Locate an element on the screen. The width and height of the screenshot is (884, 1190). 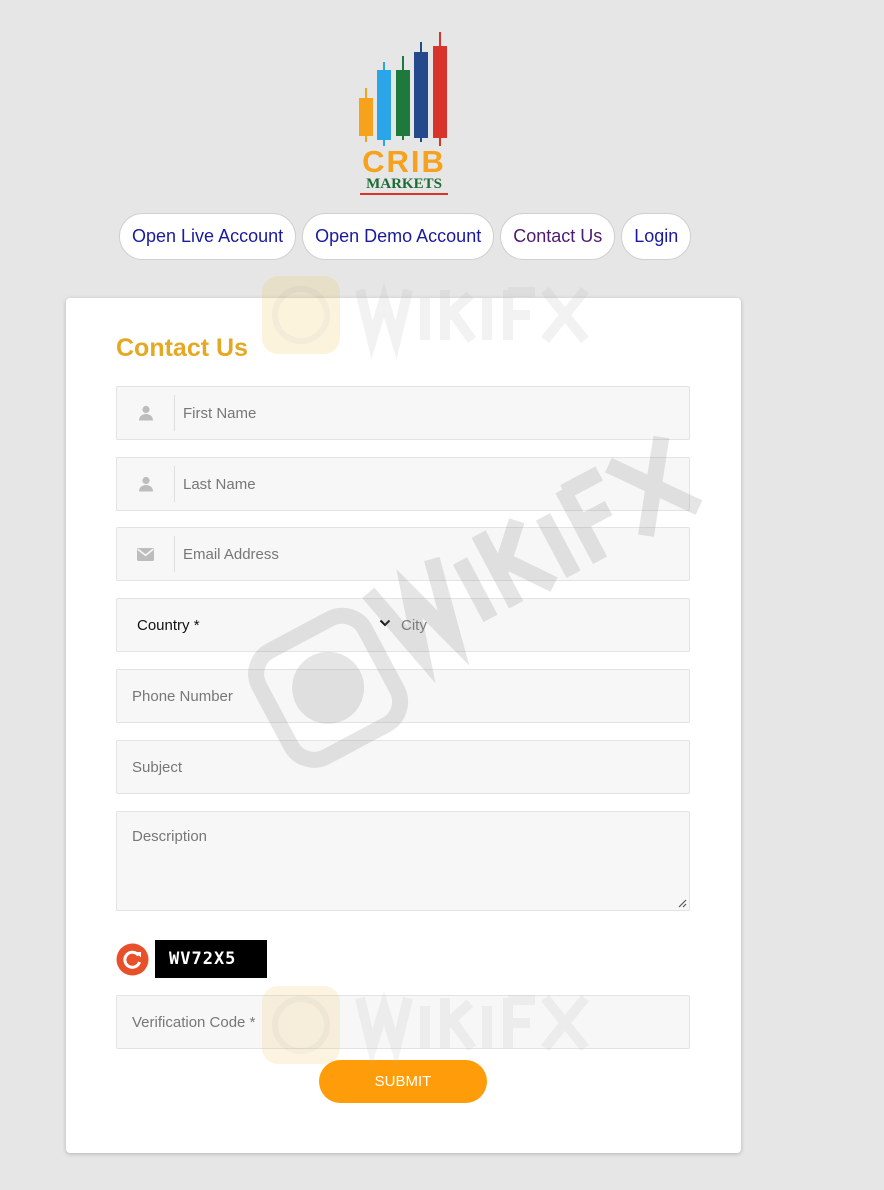
refresh-captcha-icon is located at coordinates (132, 959).